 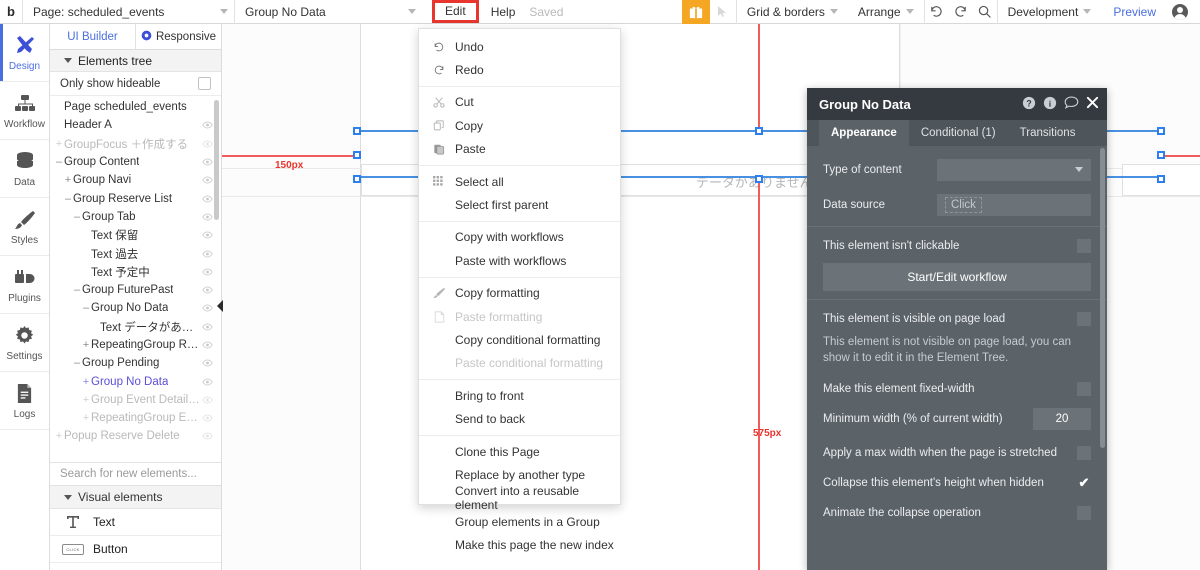 I want to click on context-menu-item: Undo, so click(x=519, y=46).